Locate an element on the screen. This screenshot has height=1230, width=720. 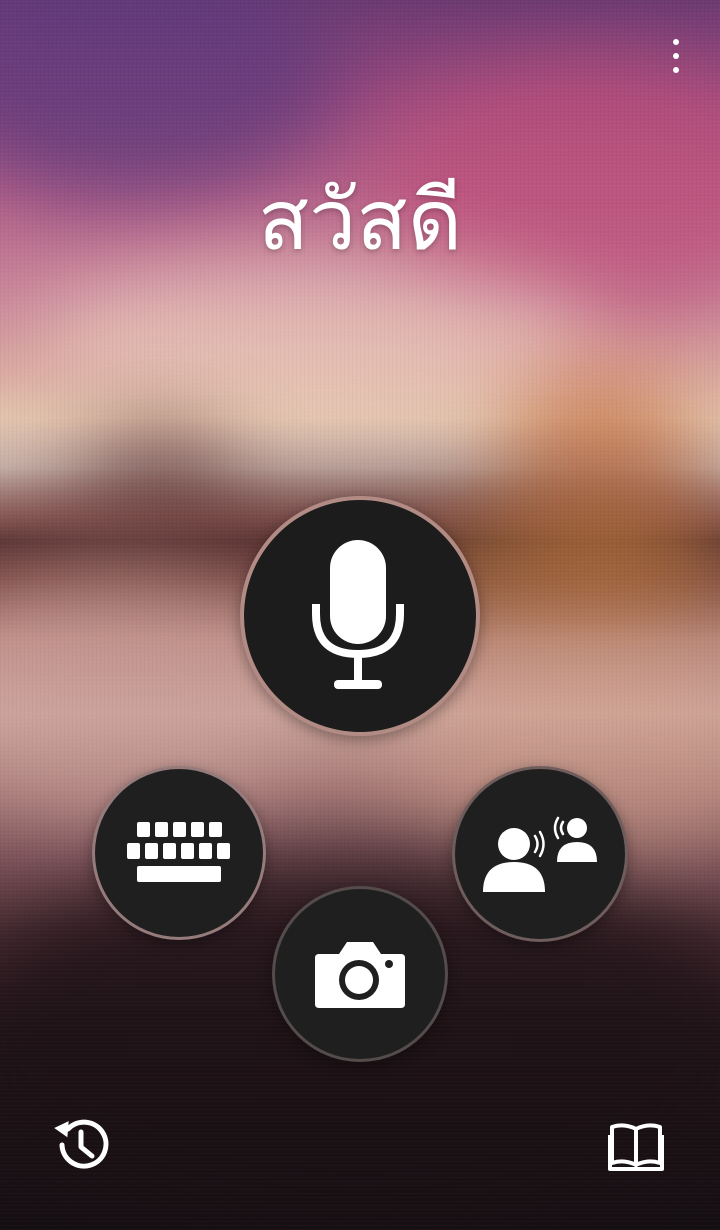
phrasebook-icon is located at coordinates (636, 1147).